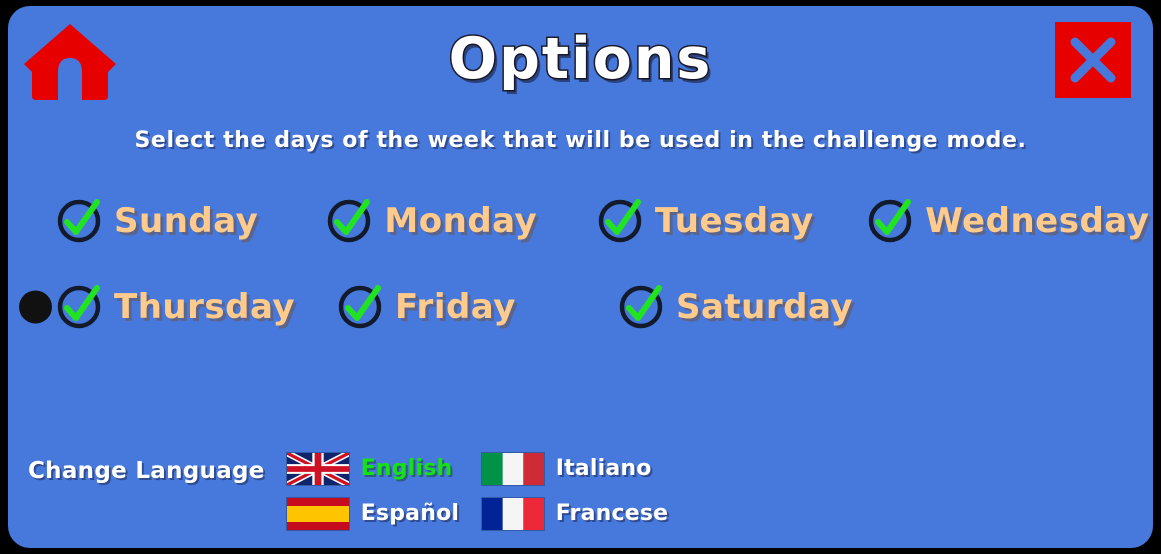 The image size is (1161, 554). Describe the element at coordinates (1037, 221) in the screenshot. I see `day-label: Wednesday` at that location.